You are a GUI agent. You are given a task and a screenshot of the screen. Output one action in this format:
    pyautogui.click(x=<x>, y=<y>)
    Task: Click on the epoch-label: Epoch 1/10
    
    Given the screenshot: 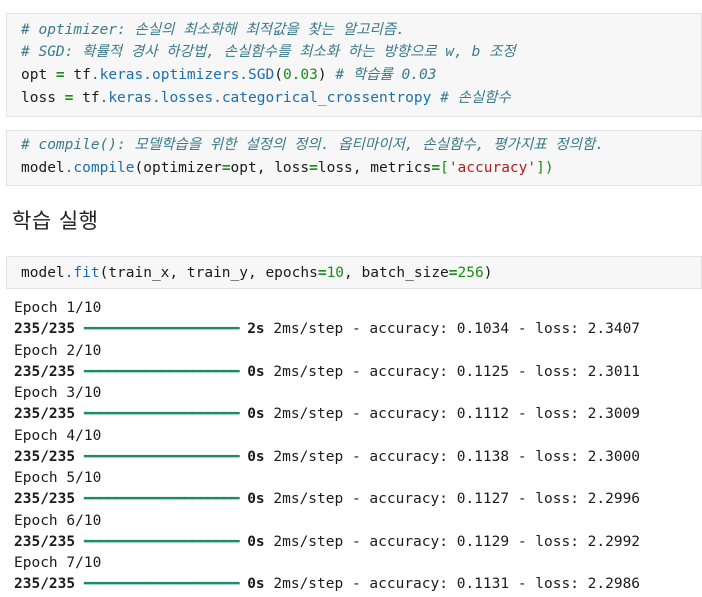 What is the action you would take?
    pyautogui.click(x=58, y=308)
    